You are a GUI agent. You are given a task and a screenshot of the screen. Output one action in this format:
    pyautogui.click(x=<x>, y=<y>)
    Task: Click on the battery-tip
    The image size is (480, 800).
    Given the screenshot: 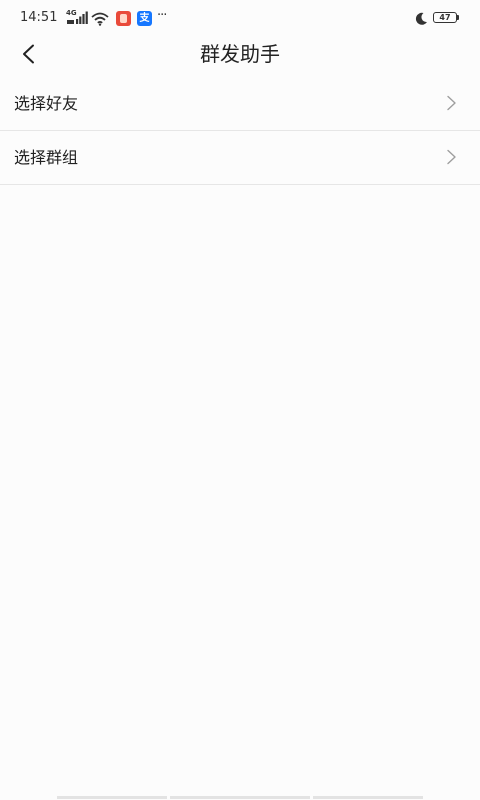 What is the action you would take?
    pyautogui.click(x=458, y=17)
    